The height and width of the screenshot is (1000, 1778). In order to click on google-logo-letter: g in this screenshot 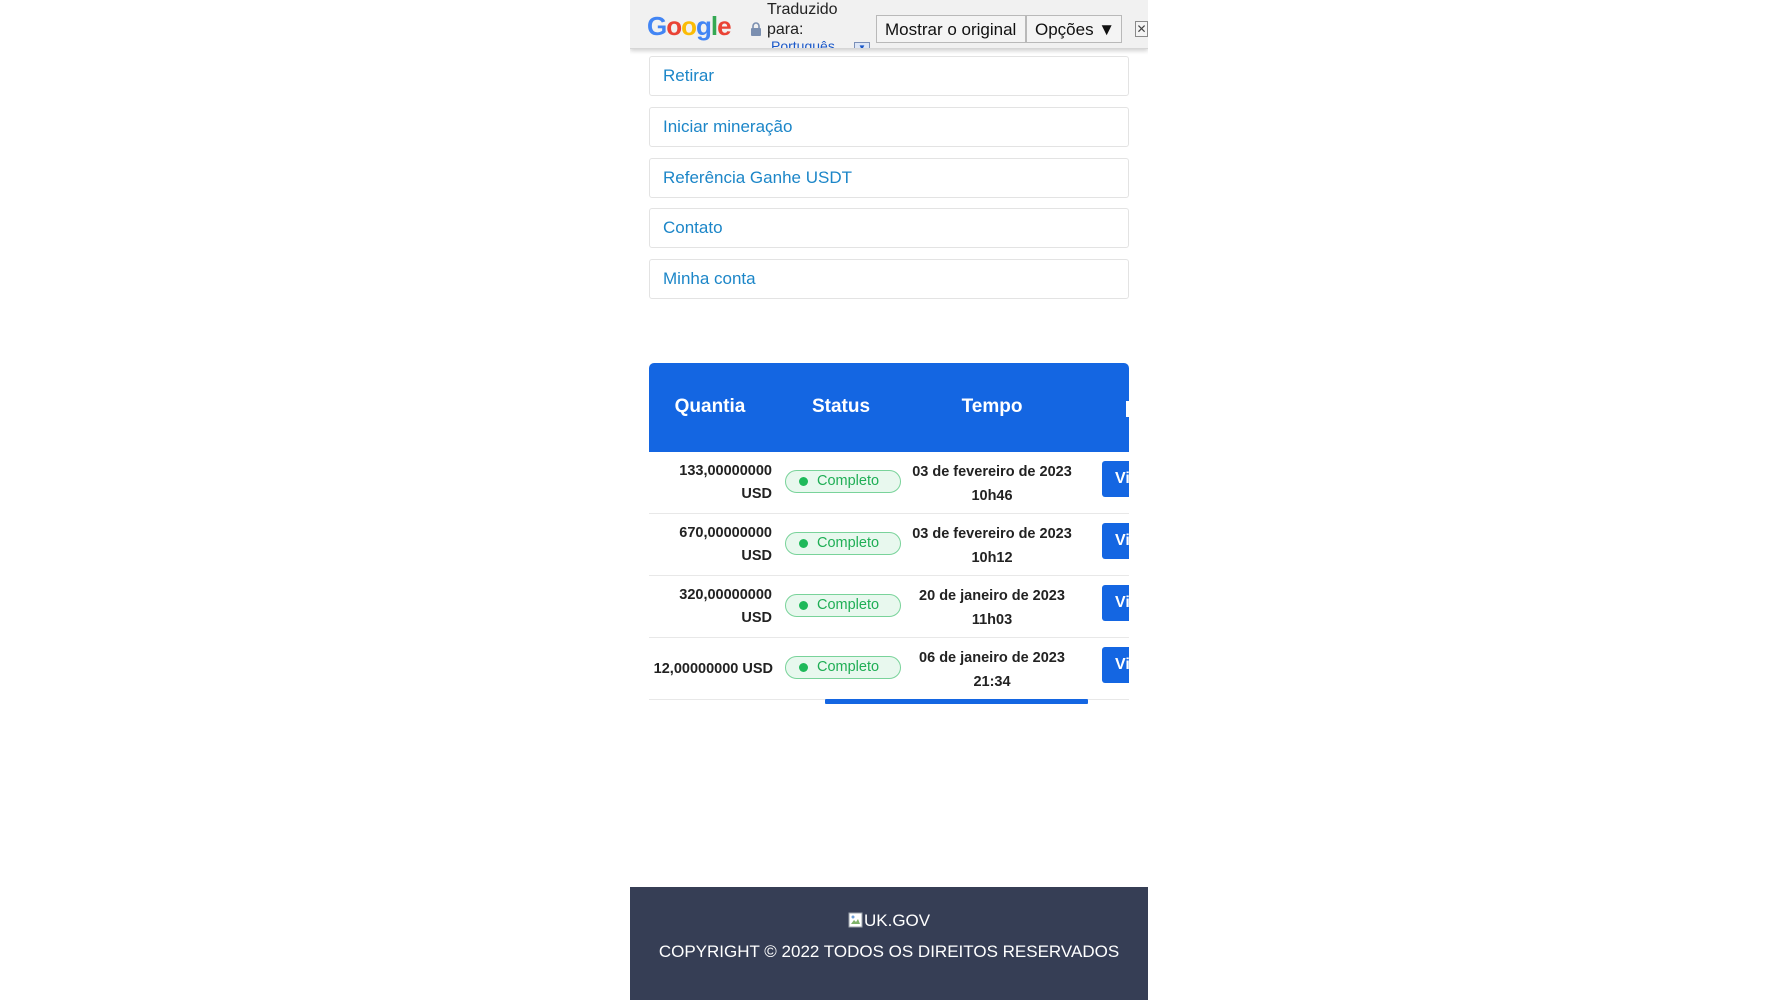, I will do `click(704, 26)`.